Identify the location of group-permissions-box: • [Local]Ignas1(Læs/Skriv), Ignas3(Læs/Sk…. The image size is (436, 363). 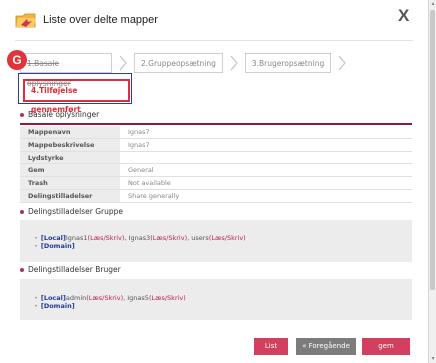
(216, 241).